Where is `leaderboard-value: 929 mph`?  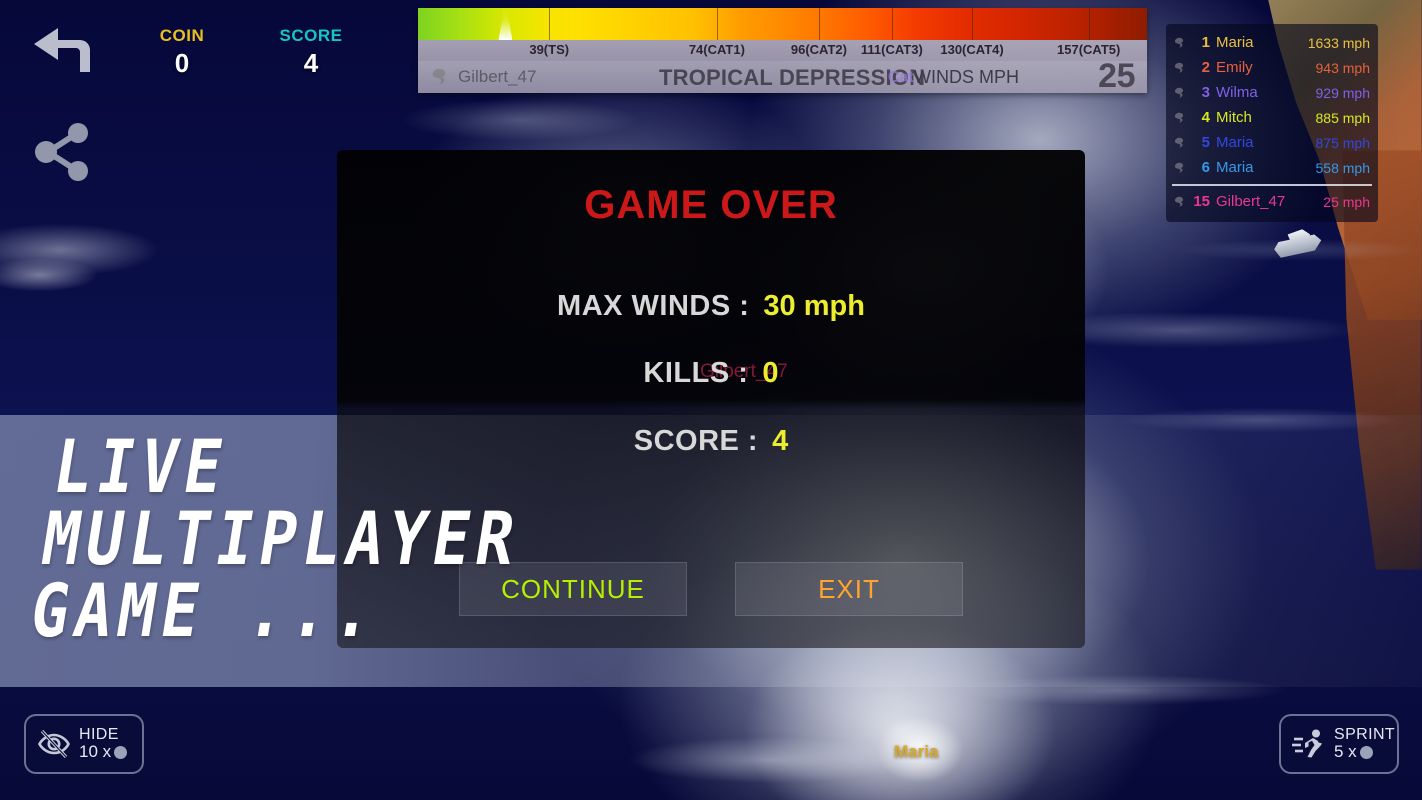 leaderboard-value: 929 mph is located at coordinates (1342, 92).